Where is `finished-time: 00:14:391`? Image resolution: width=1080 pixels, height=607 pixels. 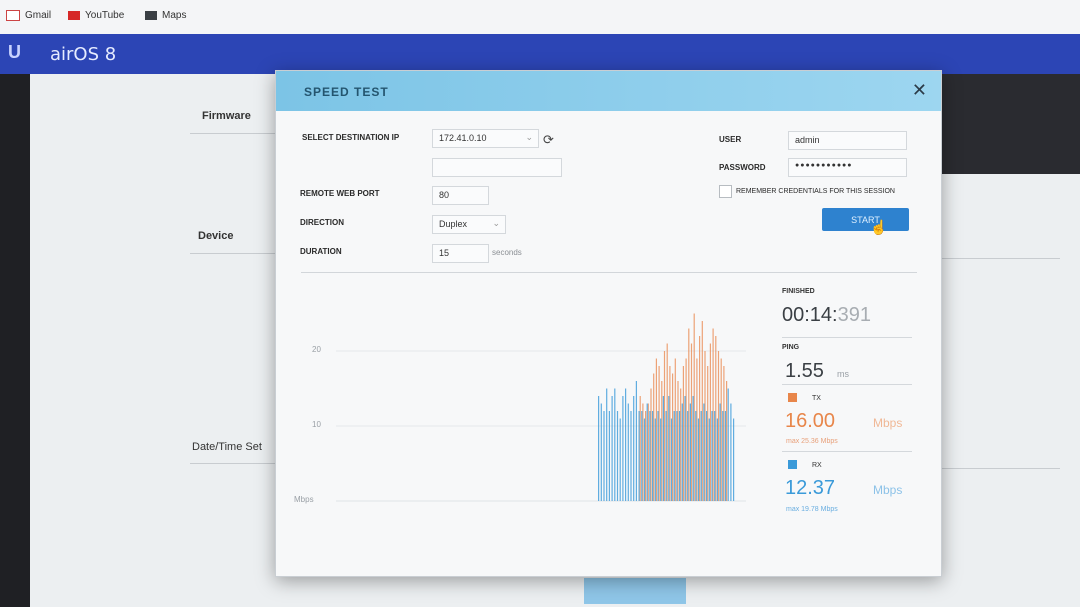
finished-time: 00:14:391 is located at coordinates (826, 315).